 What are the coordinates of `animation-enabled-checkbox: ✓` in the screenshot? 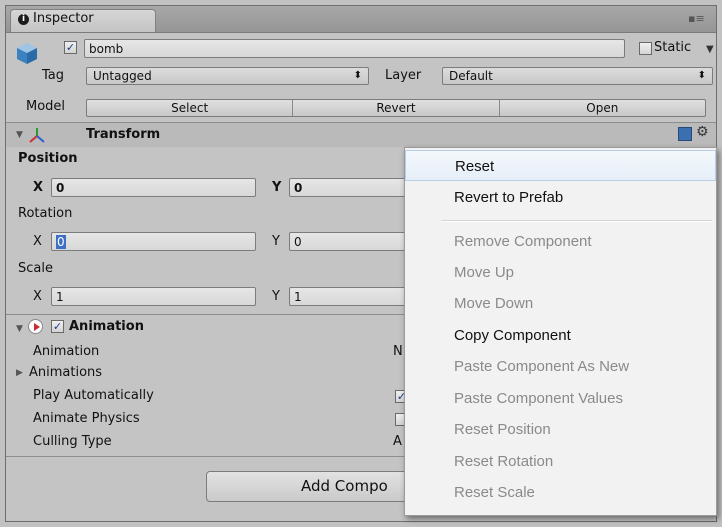 It's located at (57, 326).